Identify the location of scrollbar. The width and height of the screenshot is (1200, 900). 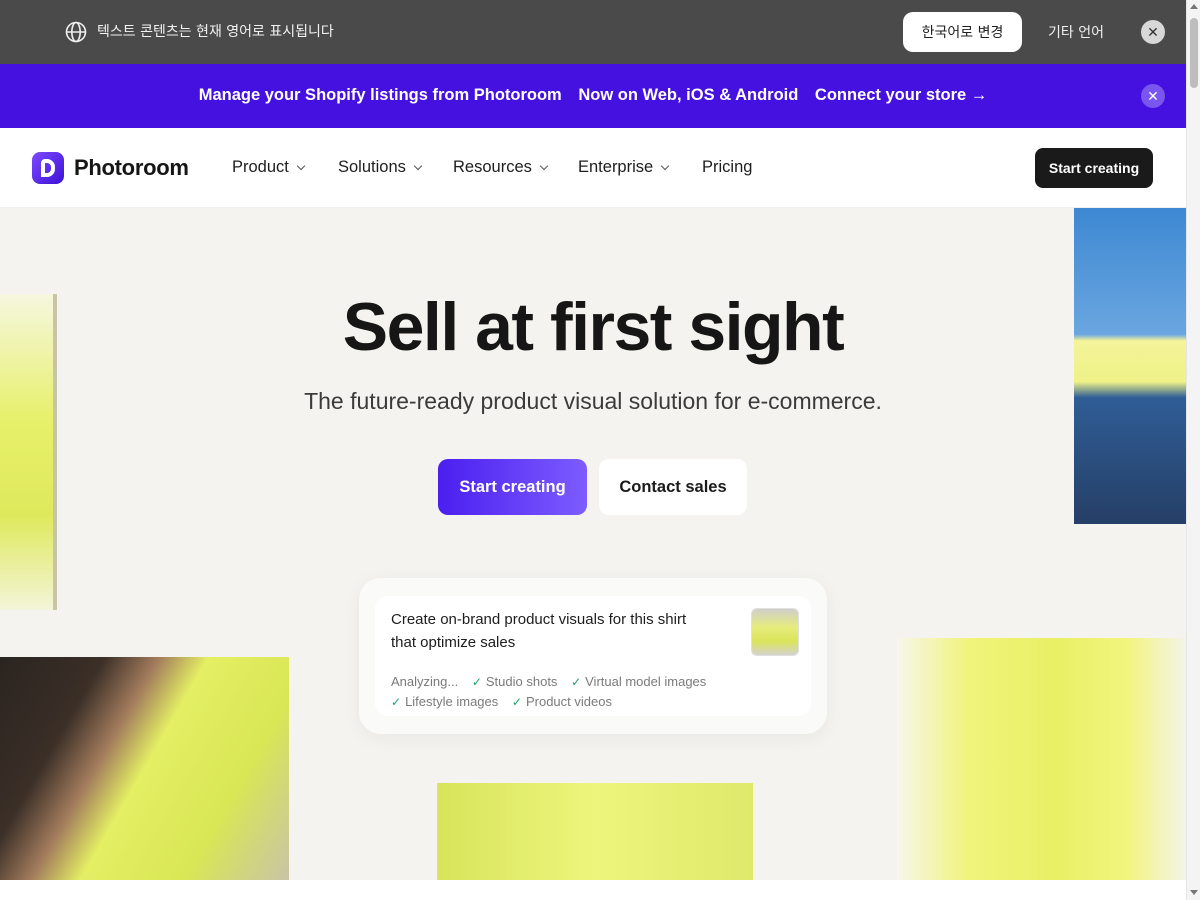
(1193, 450).